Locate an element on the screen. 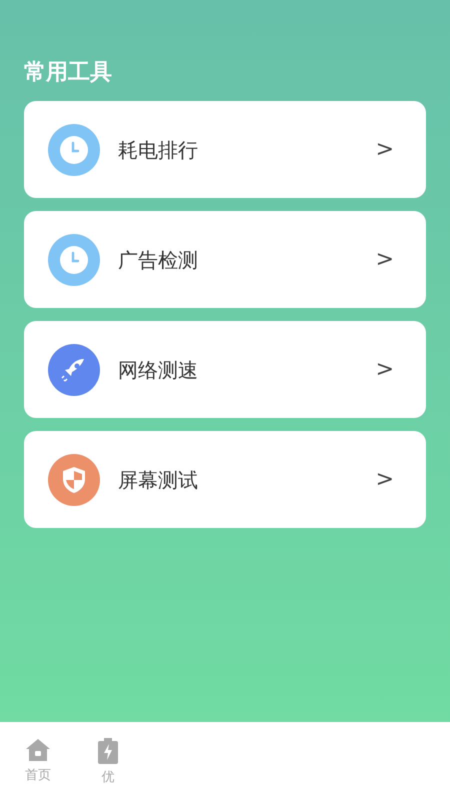  tool-label: 网络测速 is located at coordinates (158, 370).